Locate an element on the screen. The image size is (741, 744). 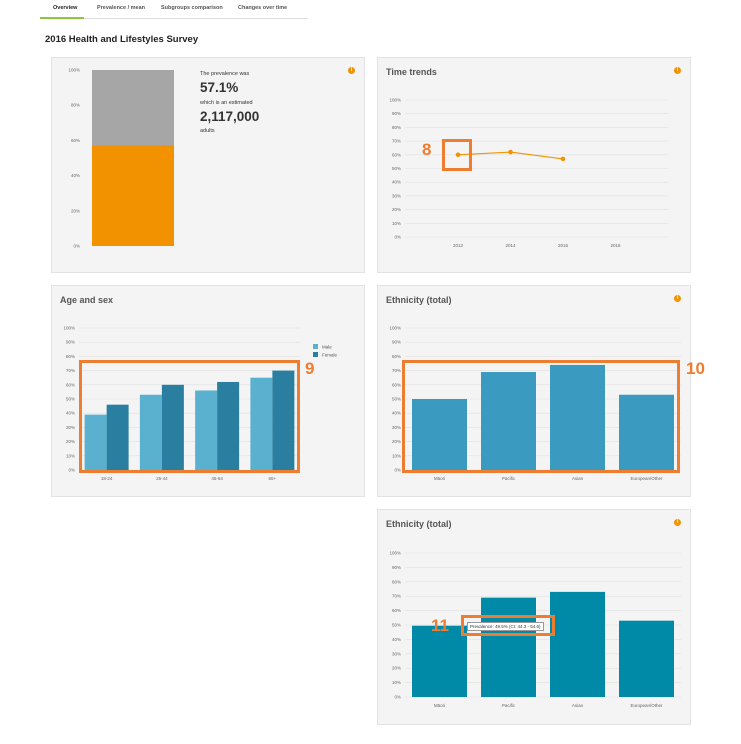
tab-prevalence-mean: Prevalence / mean is located at coordinates (121, 8).